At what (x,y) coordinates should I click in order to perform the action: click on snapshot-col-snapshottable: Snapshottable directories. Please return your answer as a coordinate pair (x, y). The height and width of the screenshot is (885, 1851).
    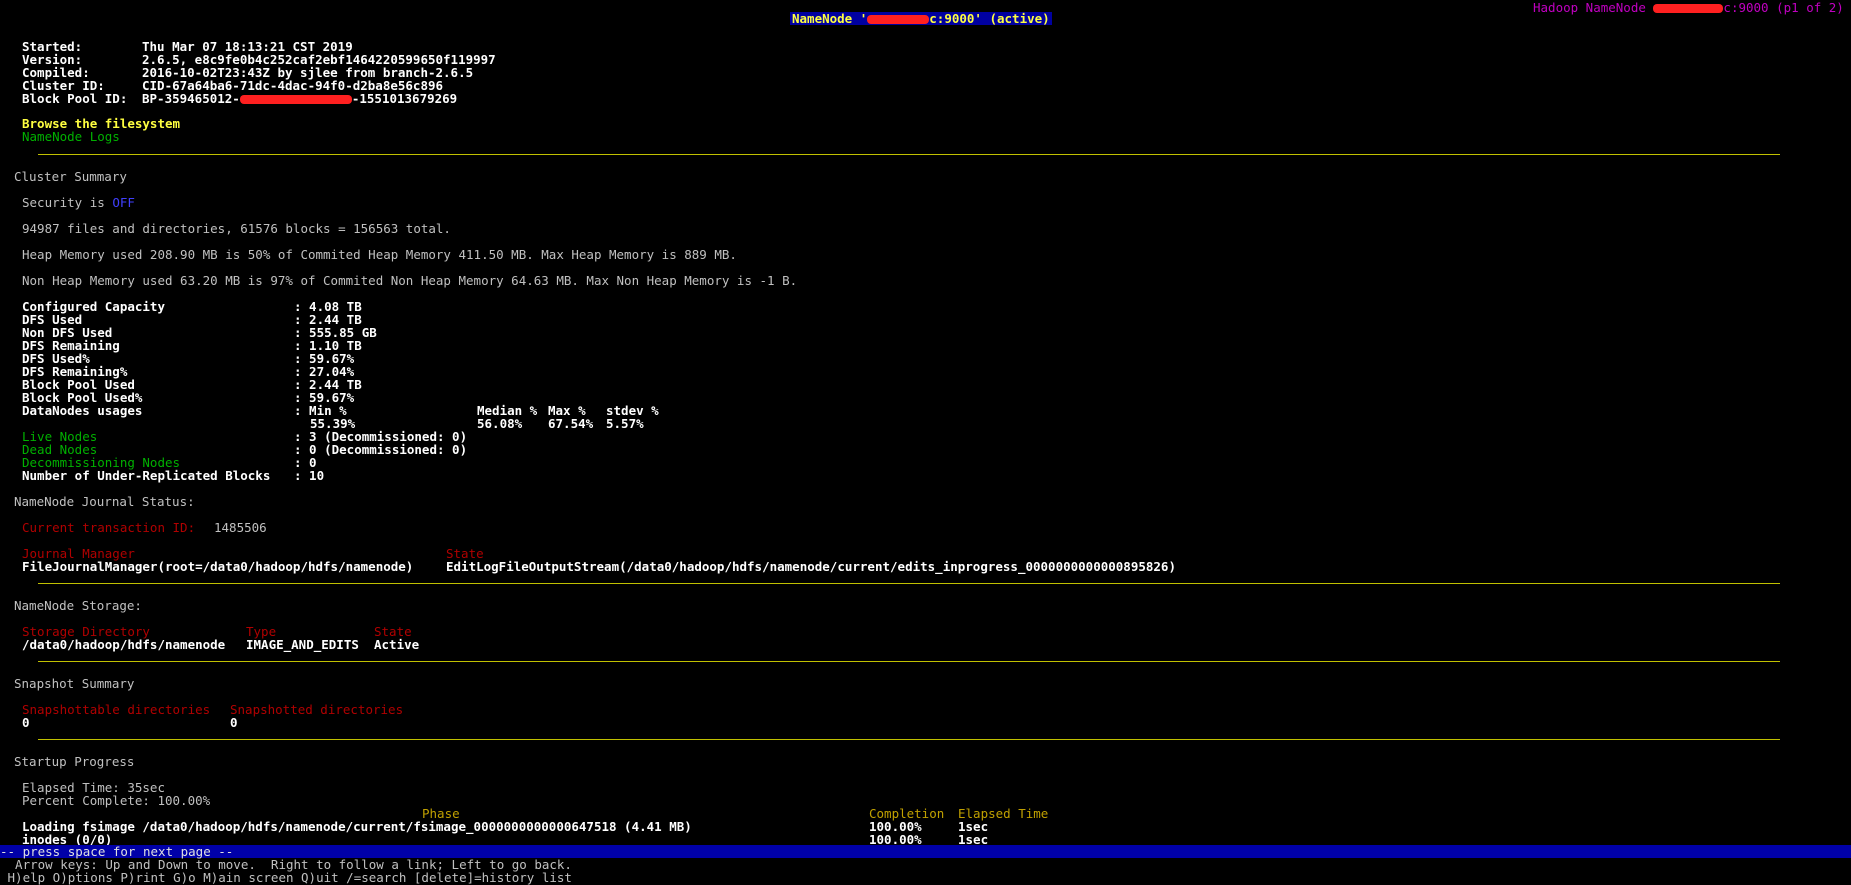
    Looking at the image, I should click on (116, 709).